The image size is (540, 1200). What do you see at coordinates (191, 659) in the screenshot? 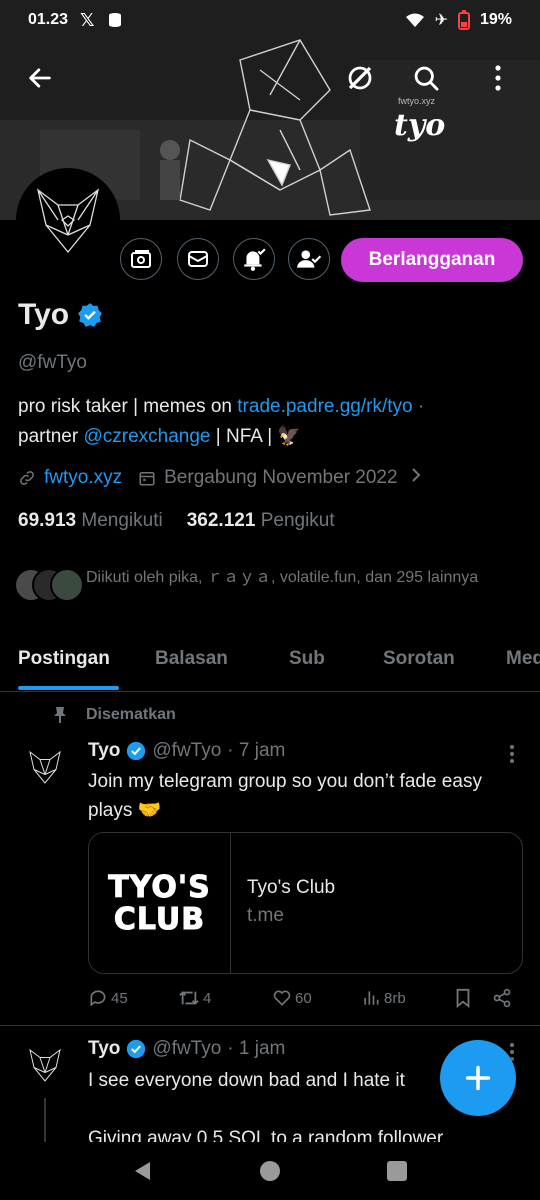
I see `tab-replies: Balasan` at bounding box center [191, 659].